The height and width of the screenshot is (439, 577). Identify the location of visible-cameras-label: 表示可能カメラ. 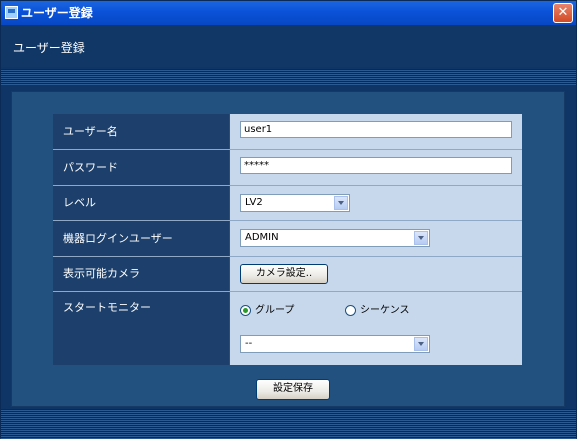
(141, 274).